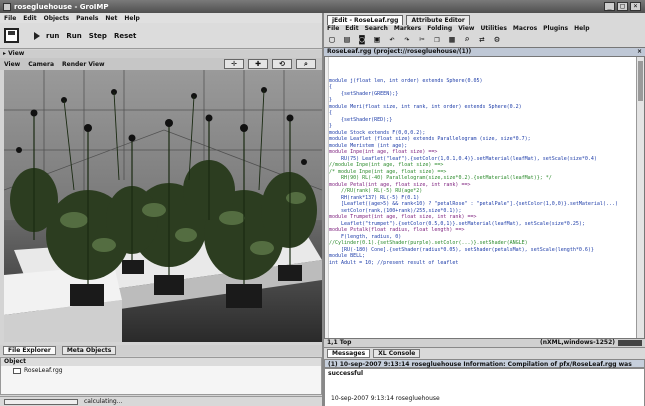  I want to click on tab-meta-objects: Meta Objects, so click(89, 350).